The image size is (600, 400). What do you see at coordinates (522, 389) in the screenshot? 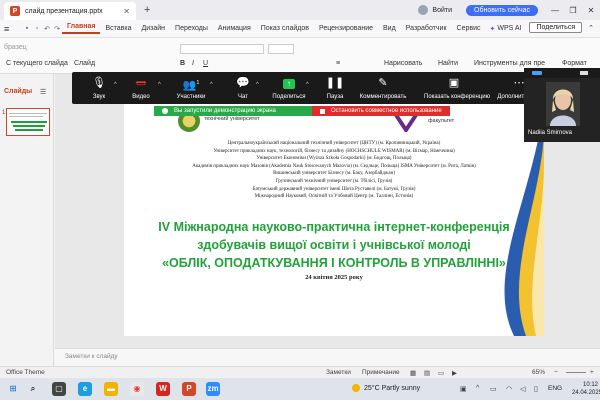
I see `speaker-icon: ◁` at bounding box center [522, 389].